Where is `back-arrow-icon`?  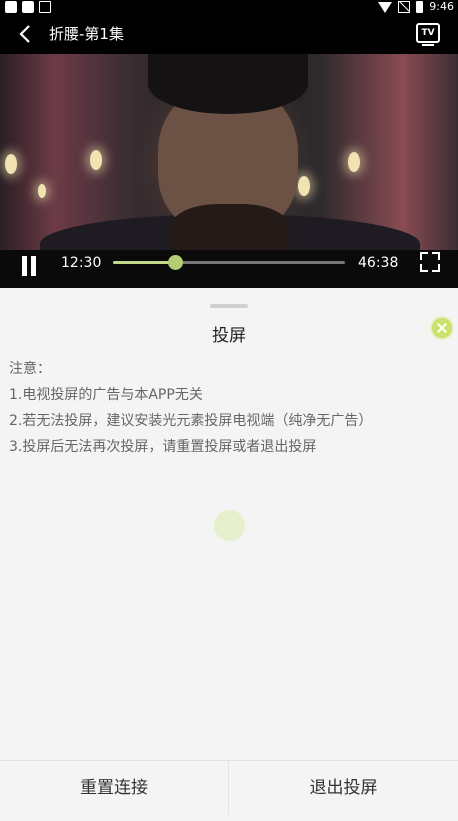 back-arrow-icon is located at coordinates (26, 34).